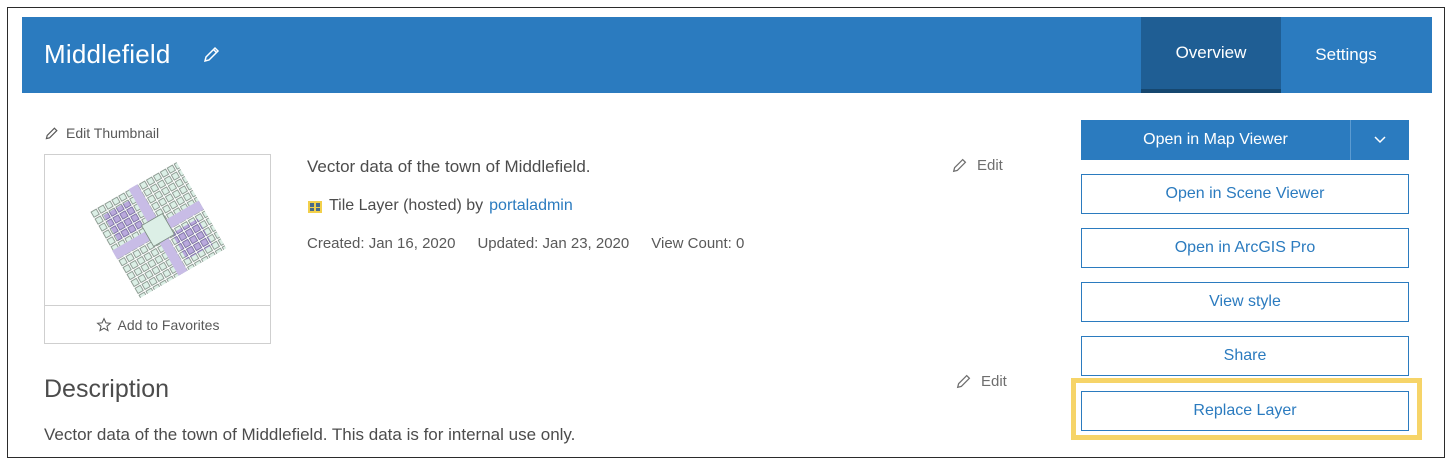 The image size is (1452, 465). I want to click on thumbnail-card: Add to Favorites, so click(157, 249).